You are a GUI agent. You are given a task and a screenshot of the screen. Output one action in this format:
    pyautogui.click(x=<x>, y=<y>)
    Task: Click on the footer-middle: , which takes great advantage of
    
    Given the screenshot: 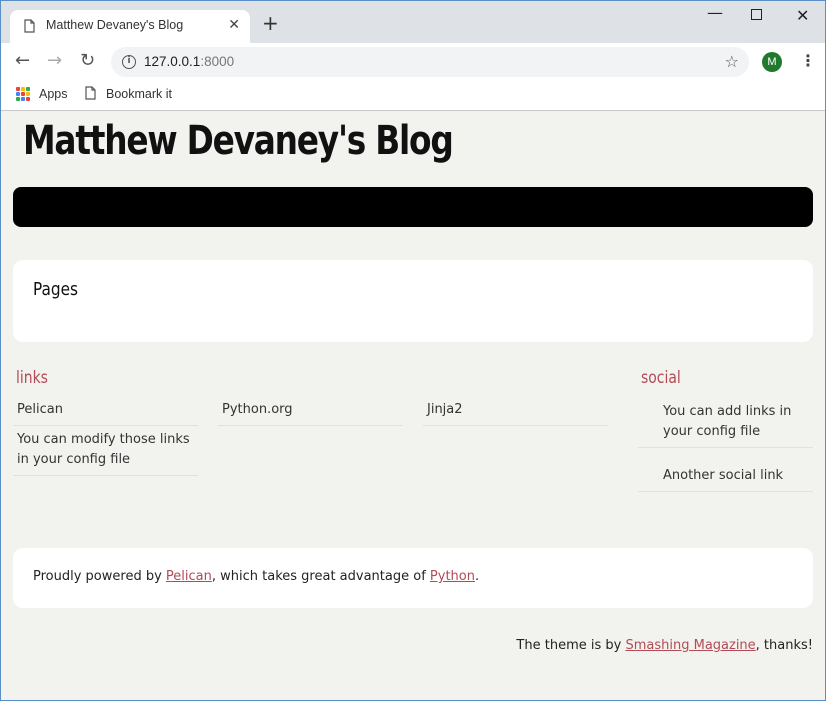 What is the action you would take?
    pyautogui.click(x=320, y=576)
    